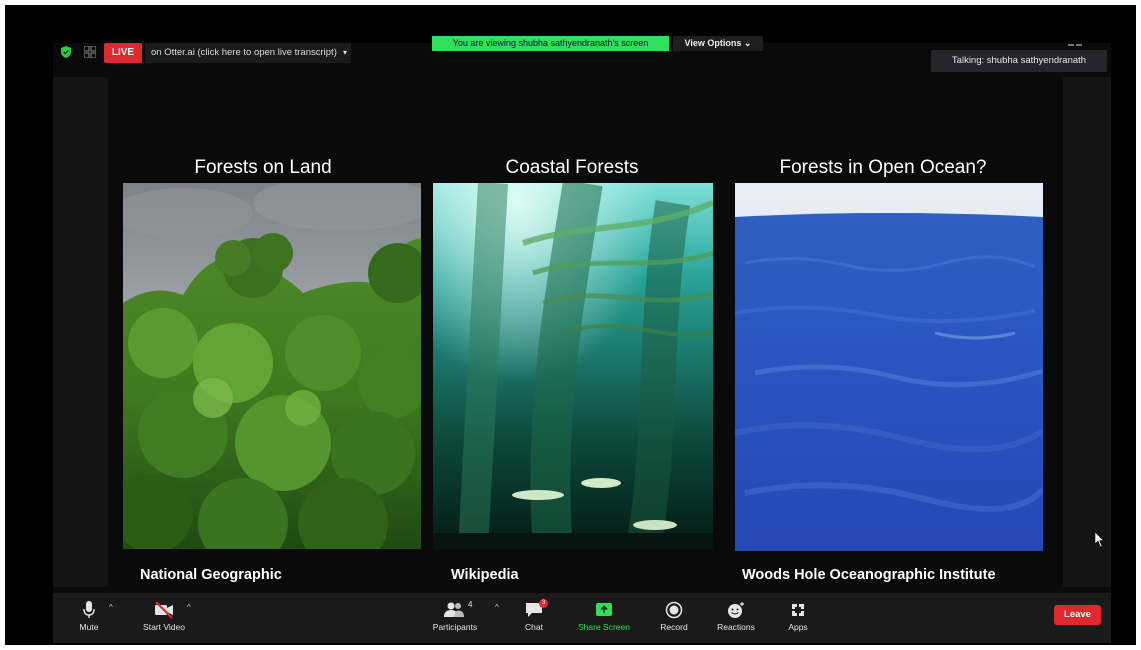 The width and height of the screenshot is (1141, 650). Describe the element at coordinates (164, 610) in the screenshot. I see `video-off-icon` at that location.